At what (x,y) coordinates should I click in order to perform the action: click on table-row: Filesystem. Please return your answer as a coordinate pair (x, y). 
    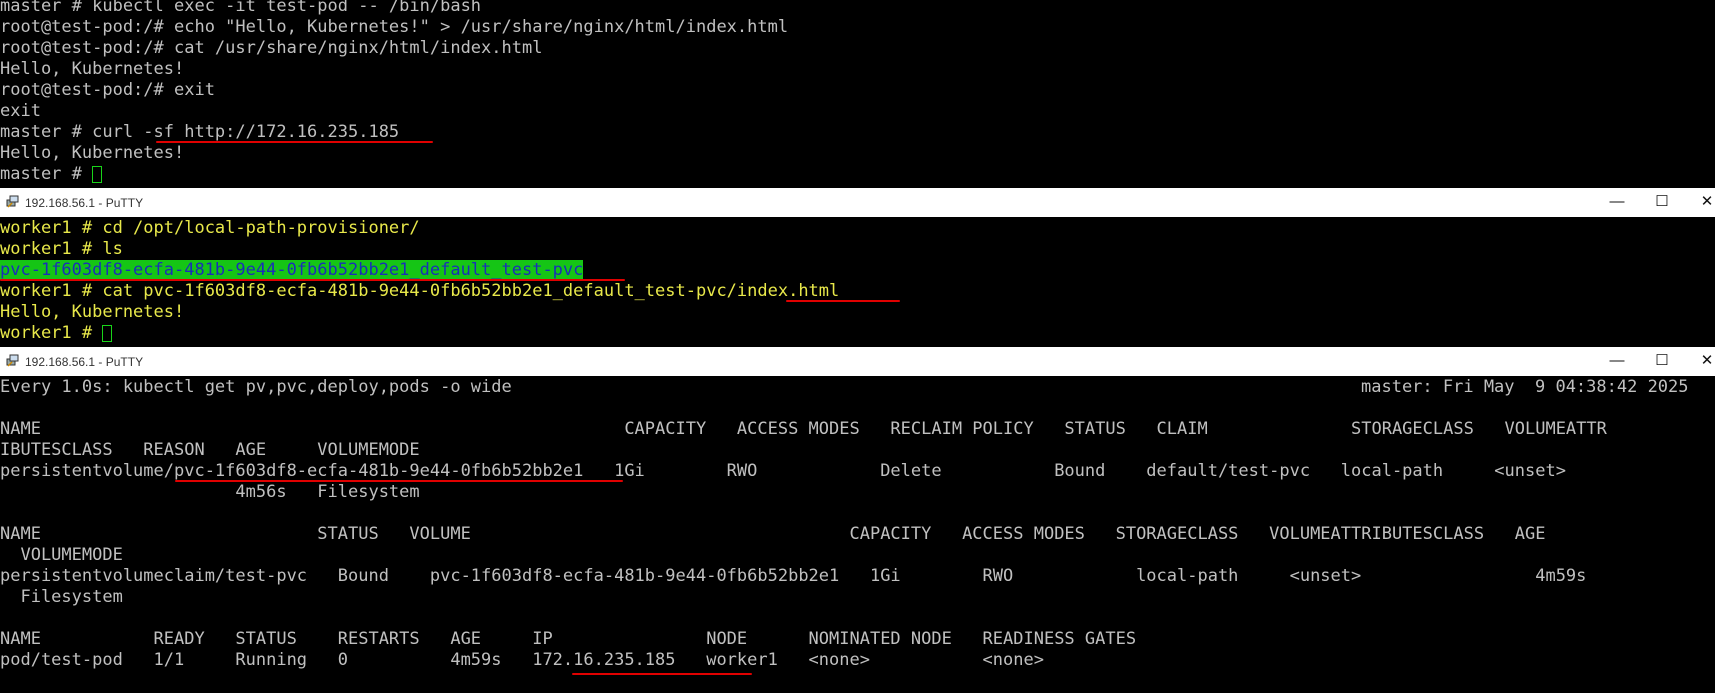
    Looking at the image, I should click on (61, 597).